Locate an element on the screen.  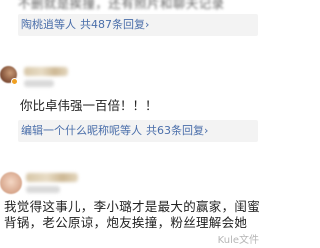
comment-text: 你比卓伟强一百倍！！！ is located at coordinates (89, 105).